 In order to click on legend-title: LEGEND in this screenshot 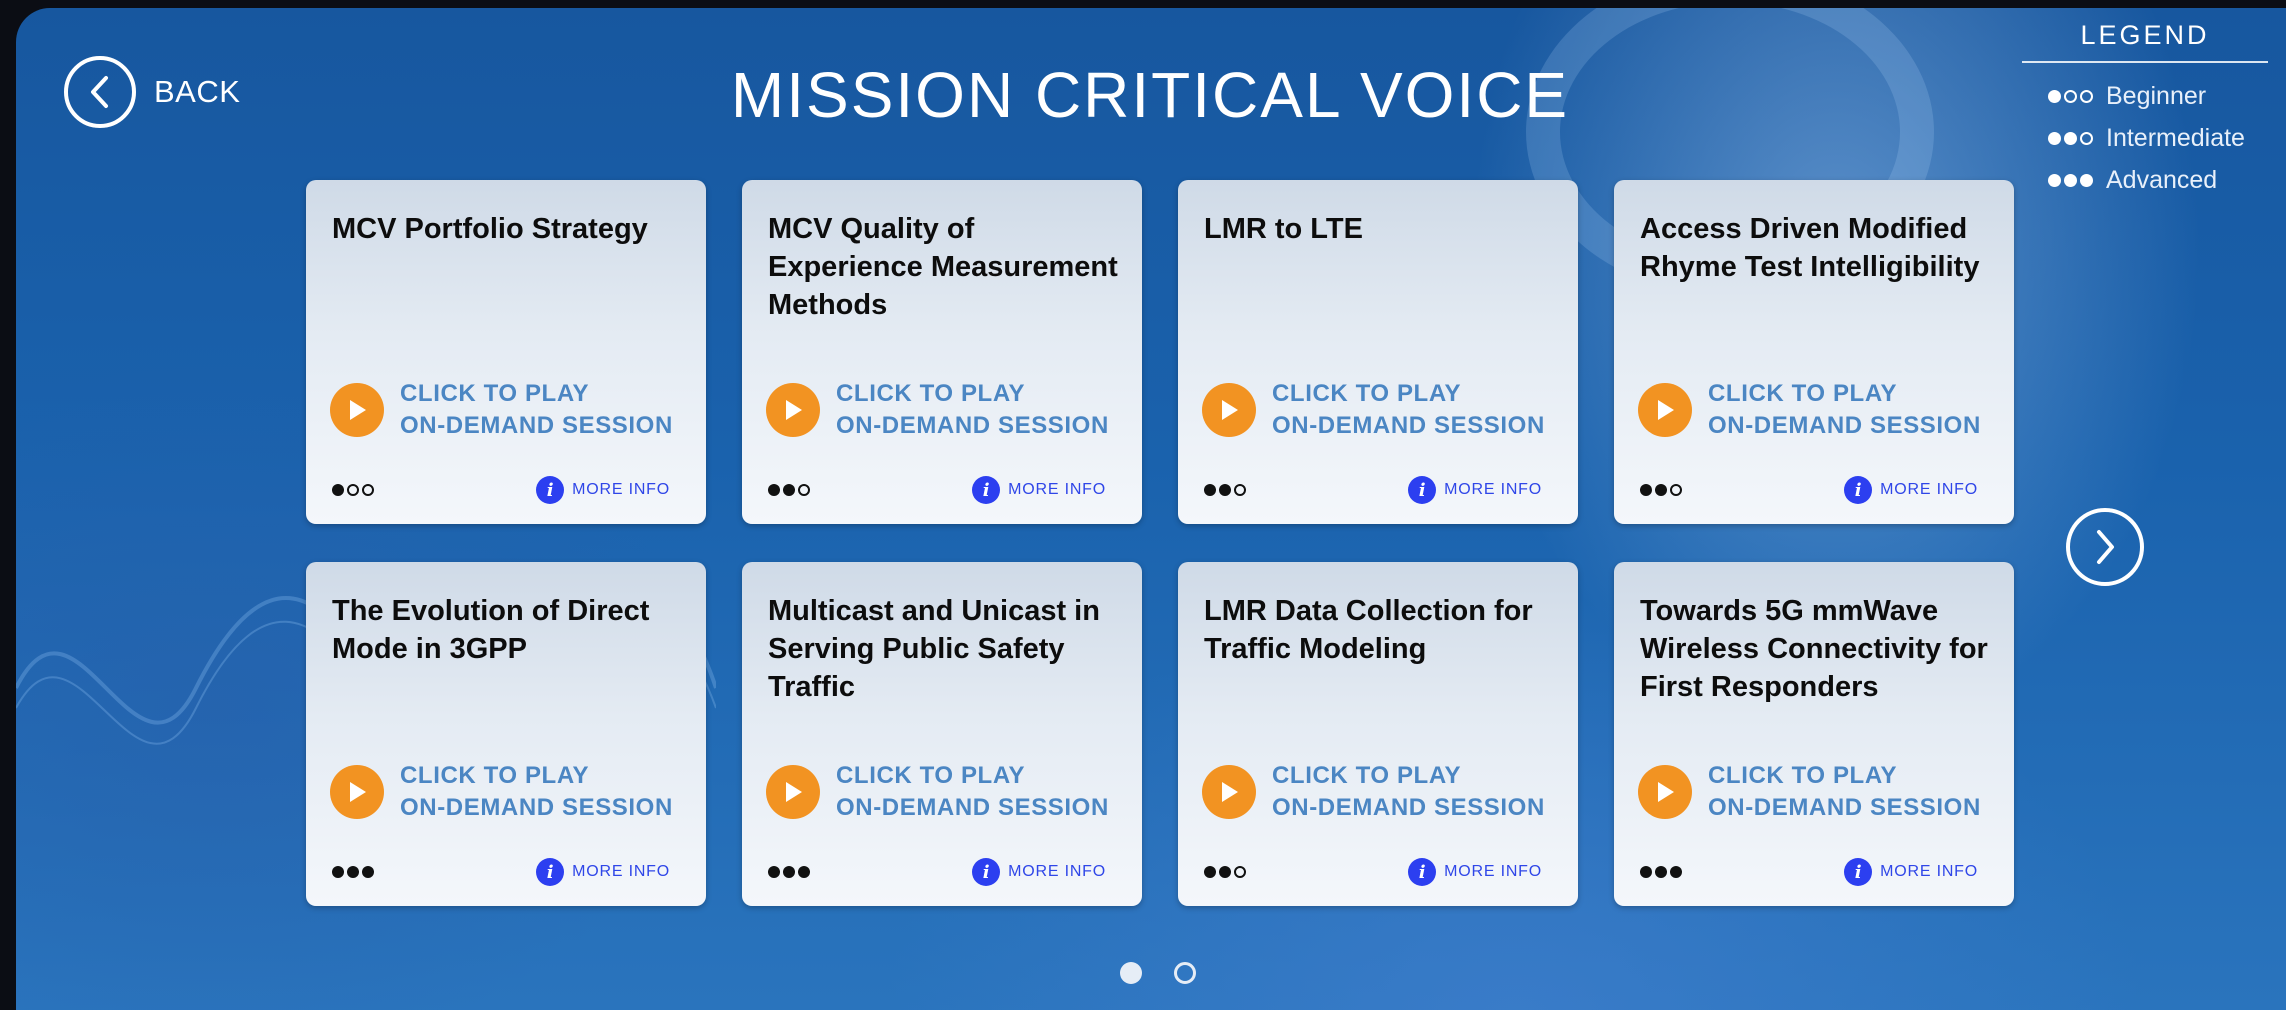, I will do `click(2145, 41)`.